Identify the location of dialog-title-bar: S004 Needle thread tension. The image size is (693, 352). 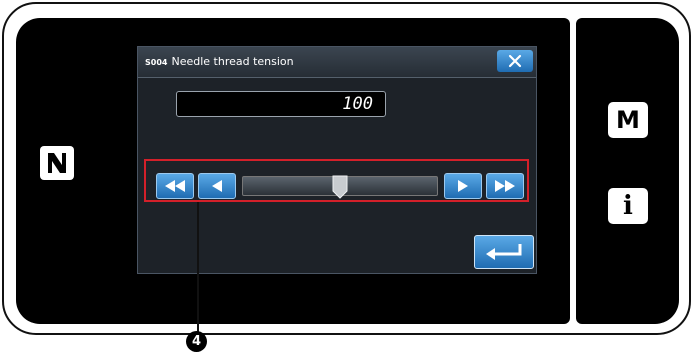
(337, 62).